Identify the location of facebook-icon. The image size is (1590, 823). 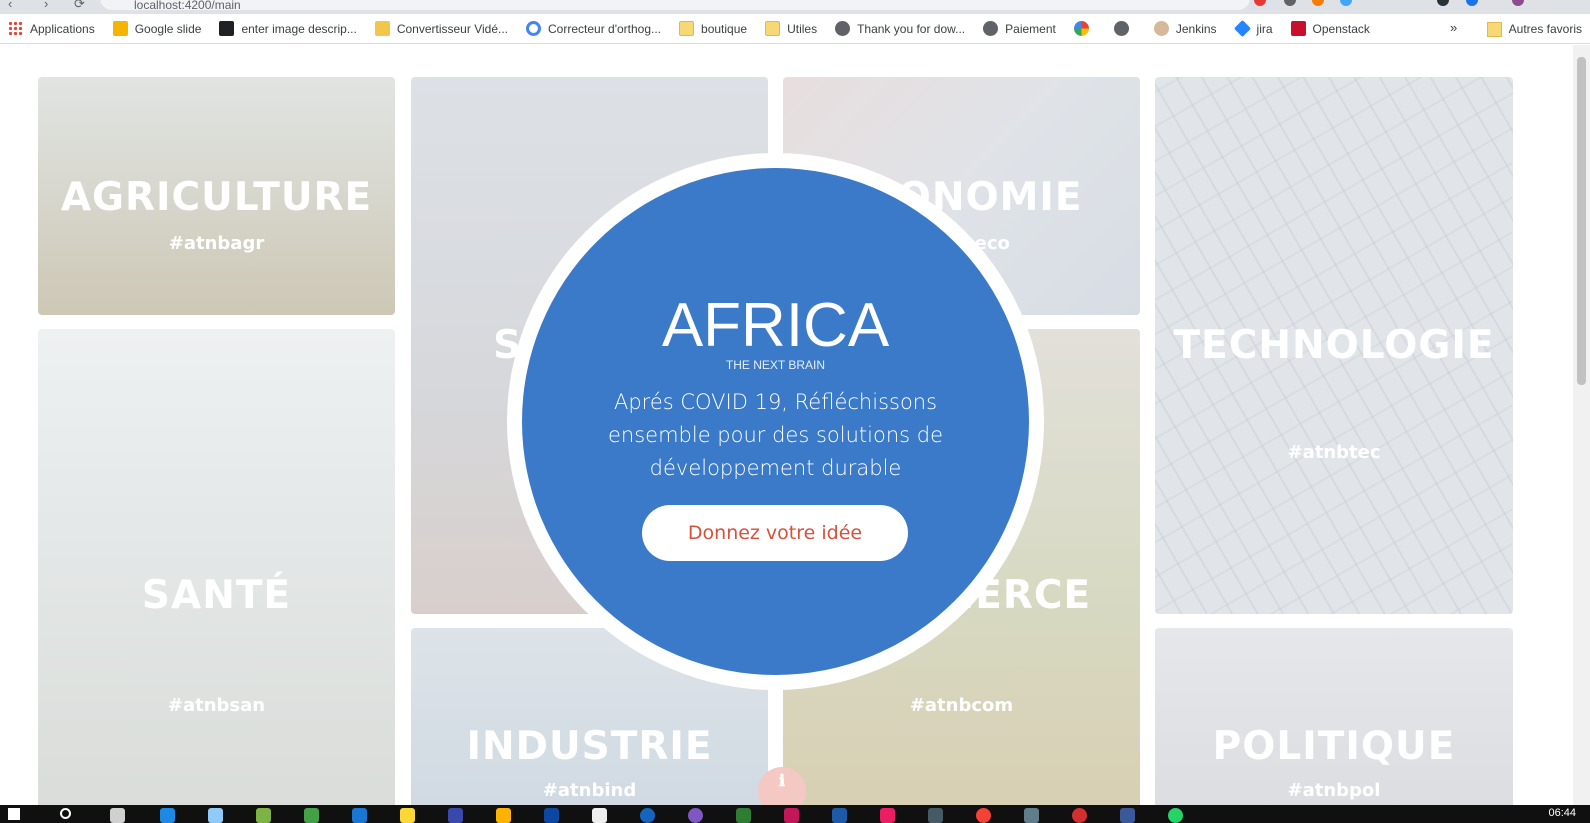
(1127, 815).